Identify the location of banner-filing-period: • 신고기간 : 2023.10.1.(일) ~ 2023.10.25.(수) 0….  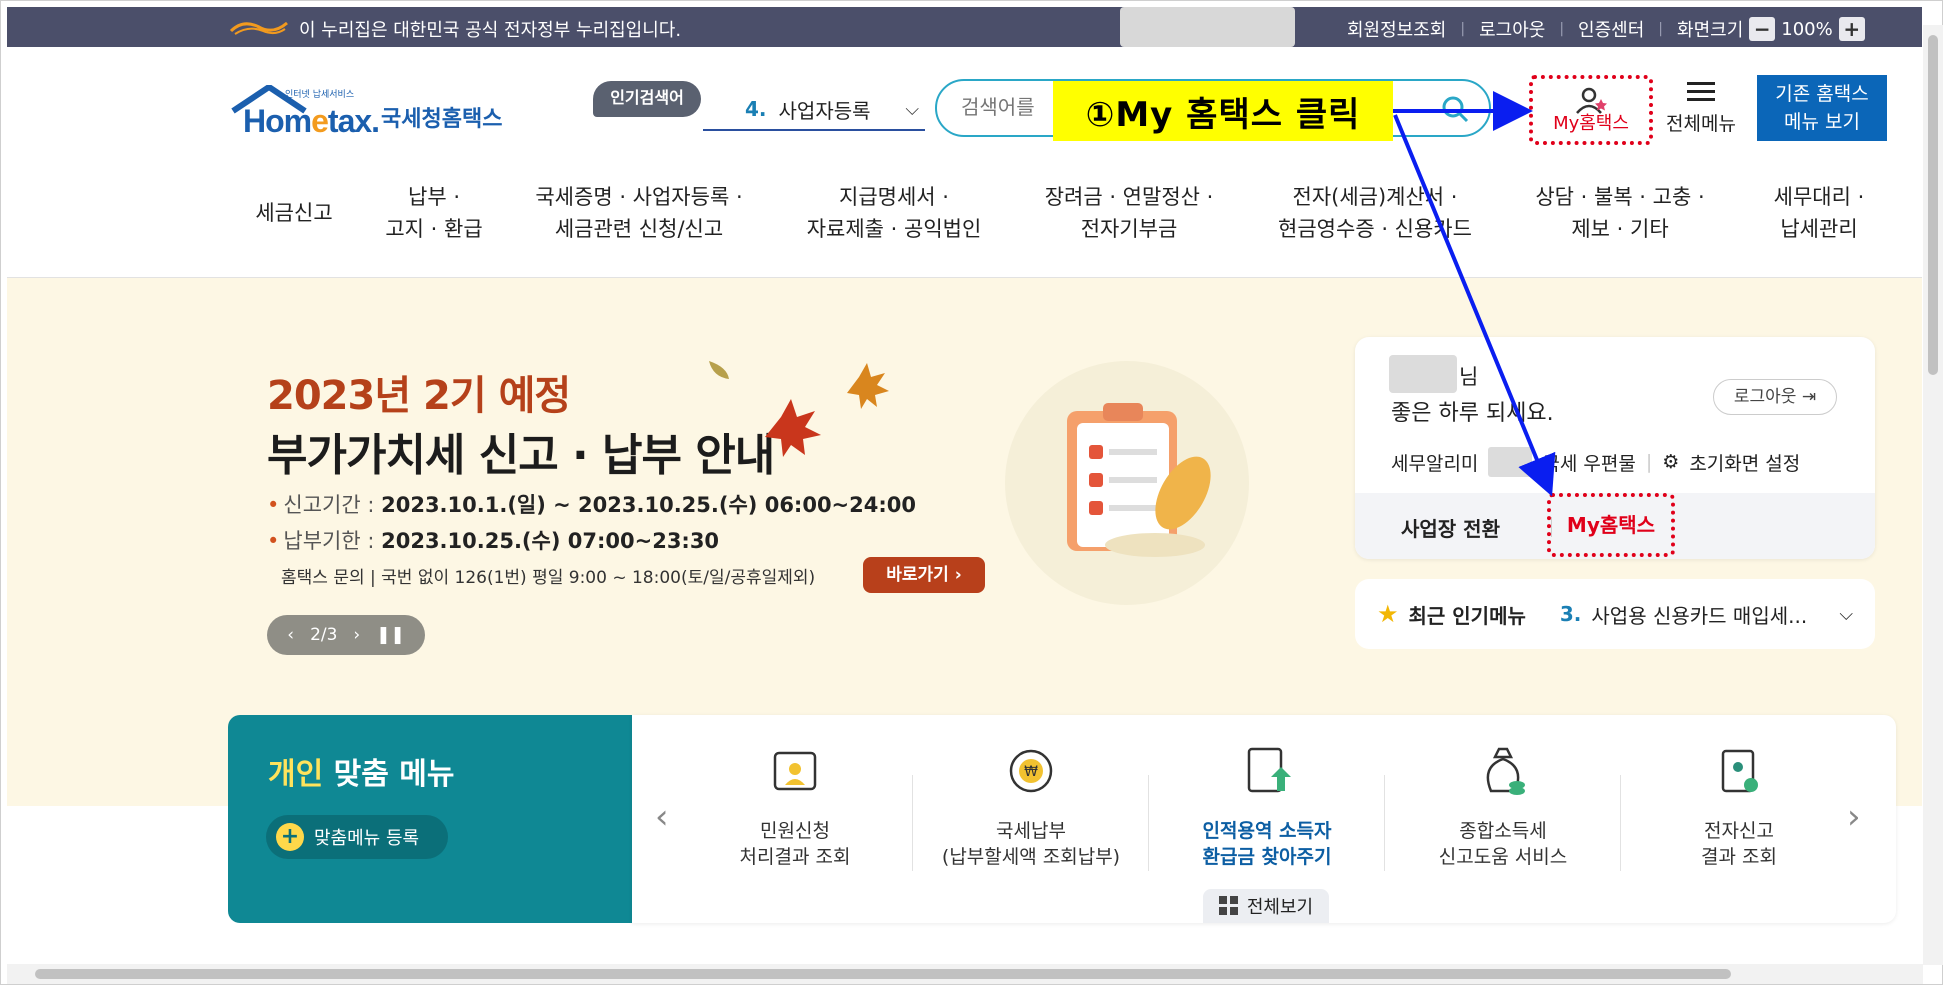
(591, 505).